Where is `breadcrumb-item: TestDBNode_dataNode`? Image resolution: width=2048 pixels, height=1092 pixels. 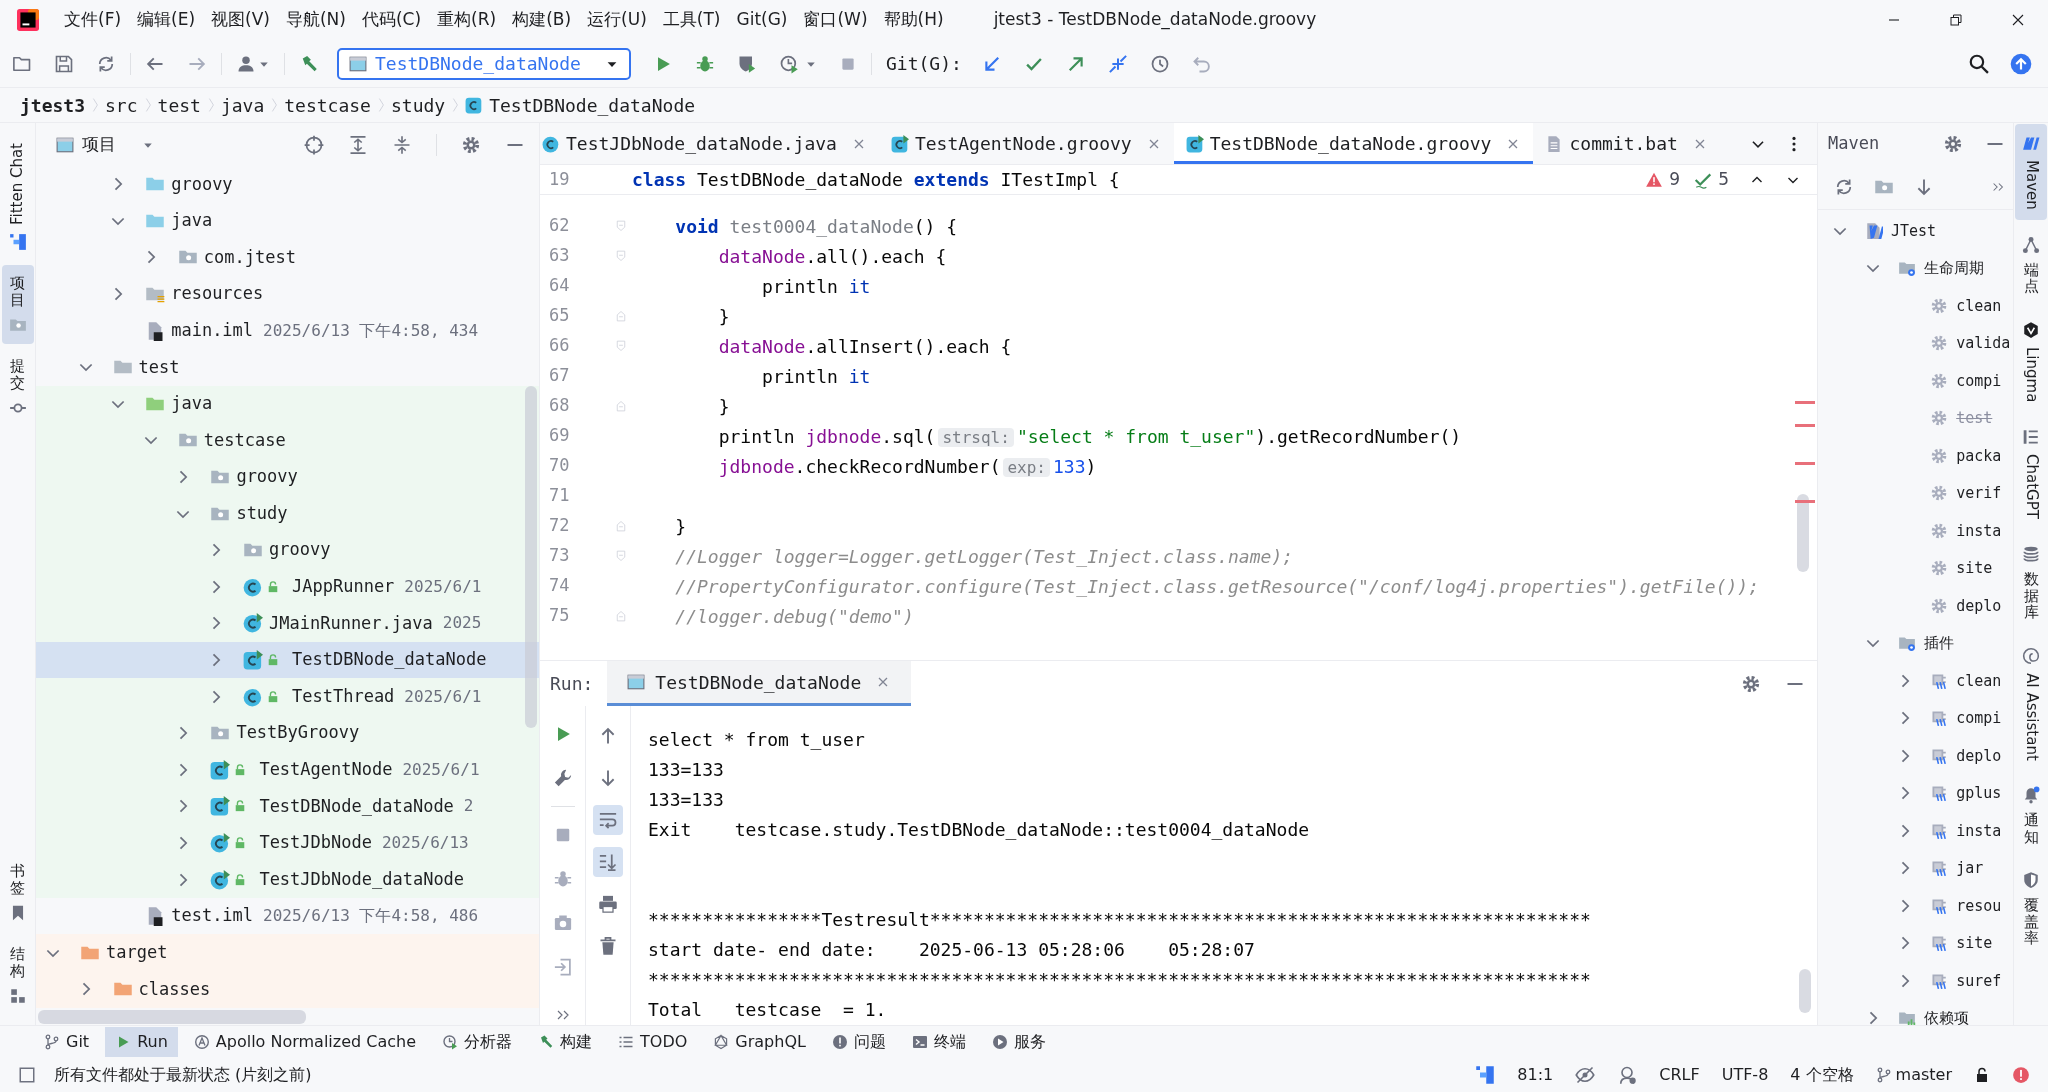 breadcrumb-item: TestDBNode_dataNode is located at coordinates (580, 105).